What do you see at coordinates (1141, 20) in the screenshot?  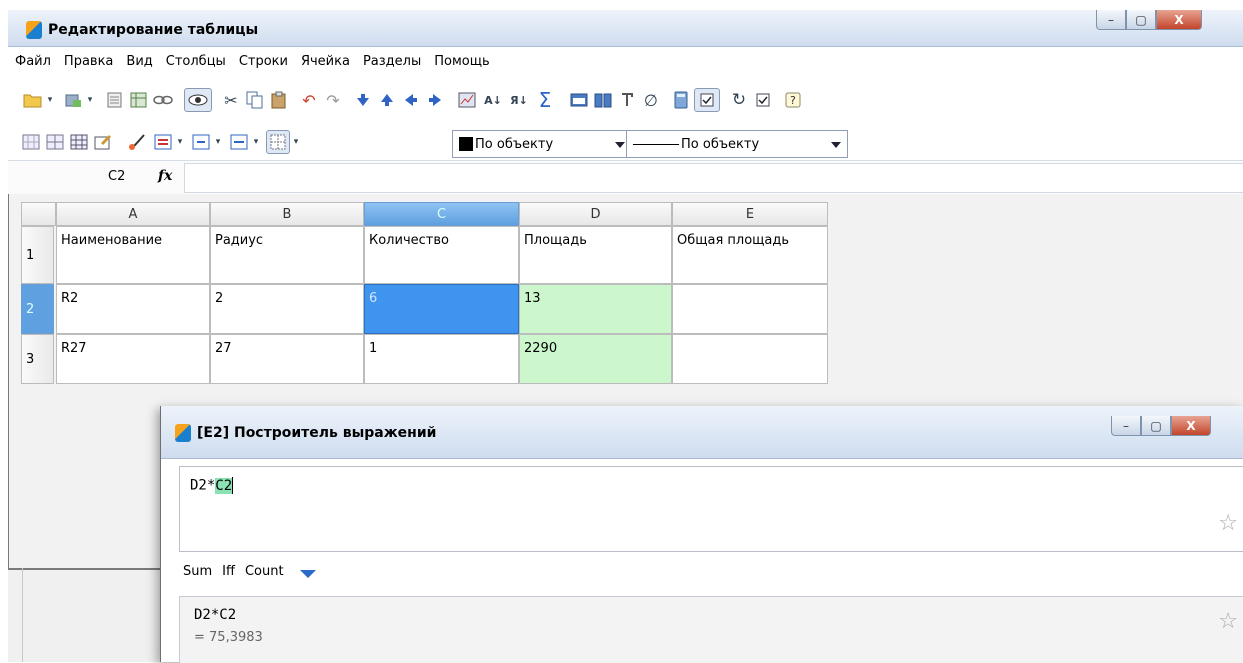 I see `maximize-button: ▢` at bounding box center [1141, 20].